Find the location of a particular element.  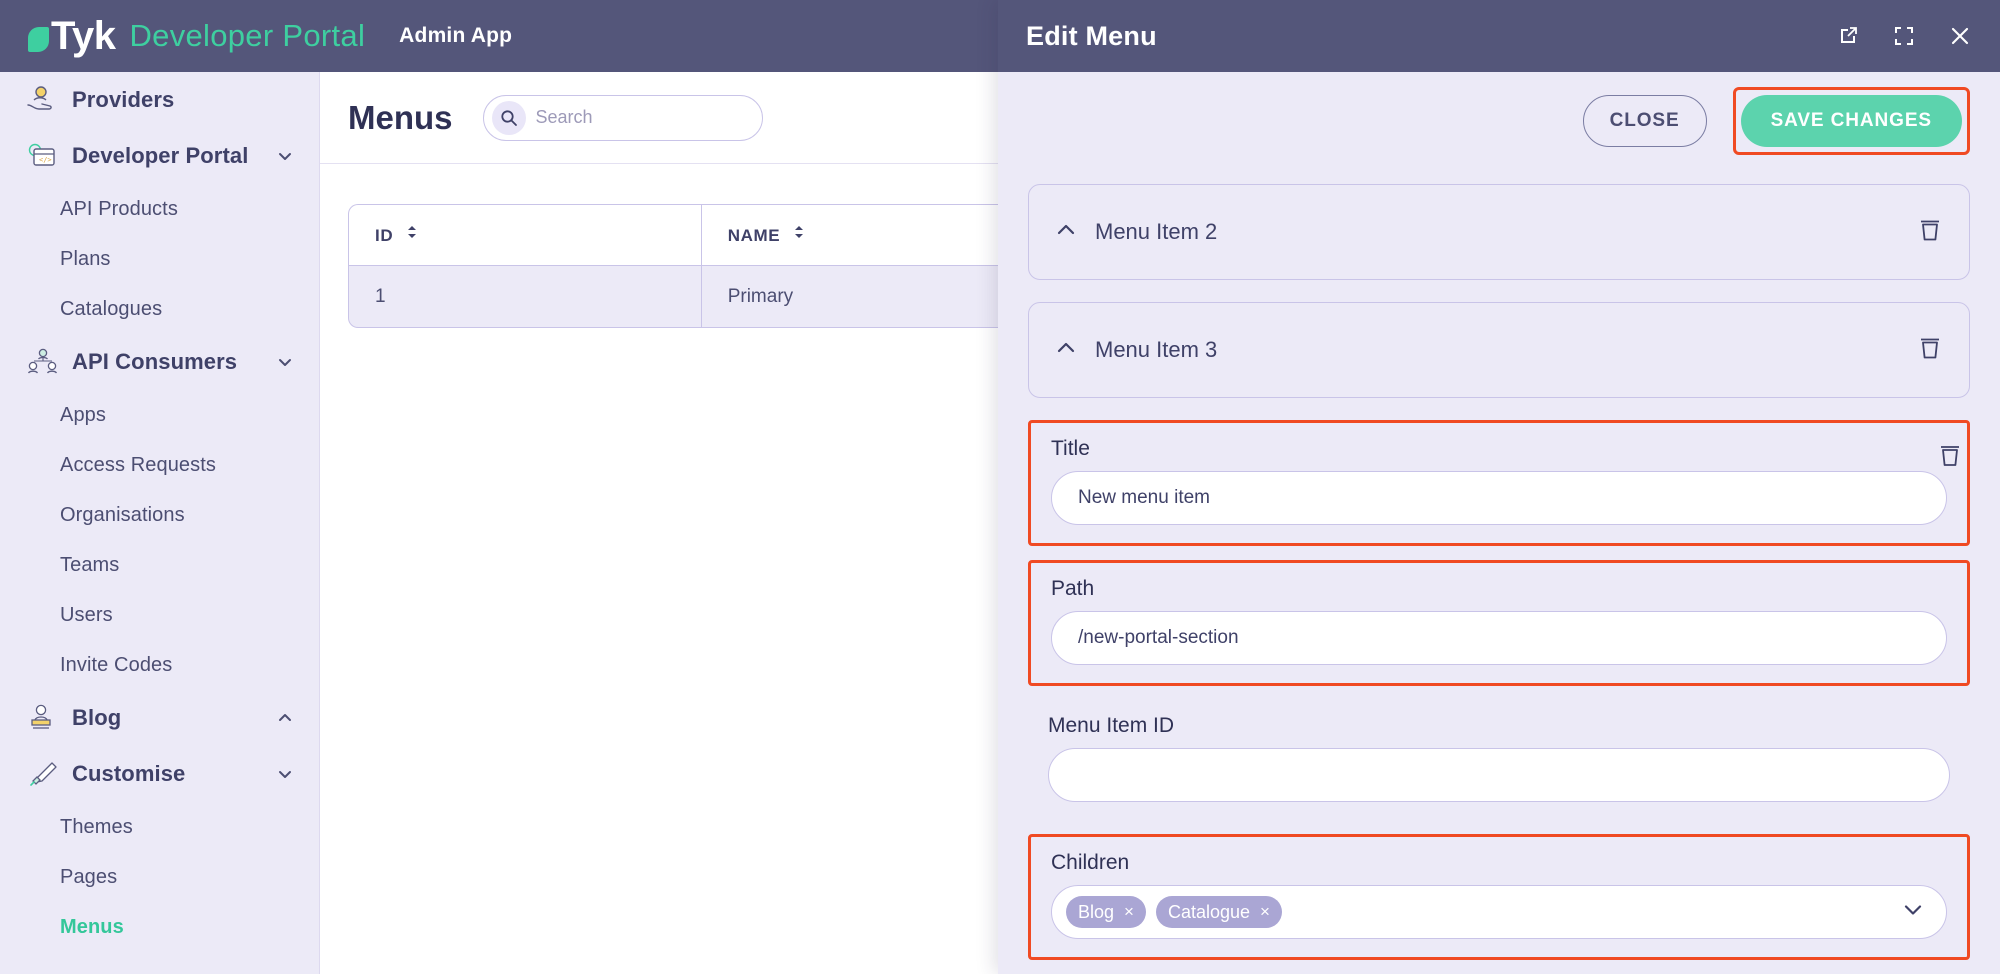

sidebar-group-label: Providers is located at coordinates (123, 99).